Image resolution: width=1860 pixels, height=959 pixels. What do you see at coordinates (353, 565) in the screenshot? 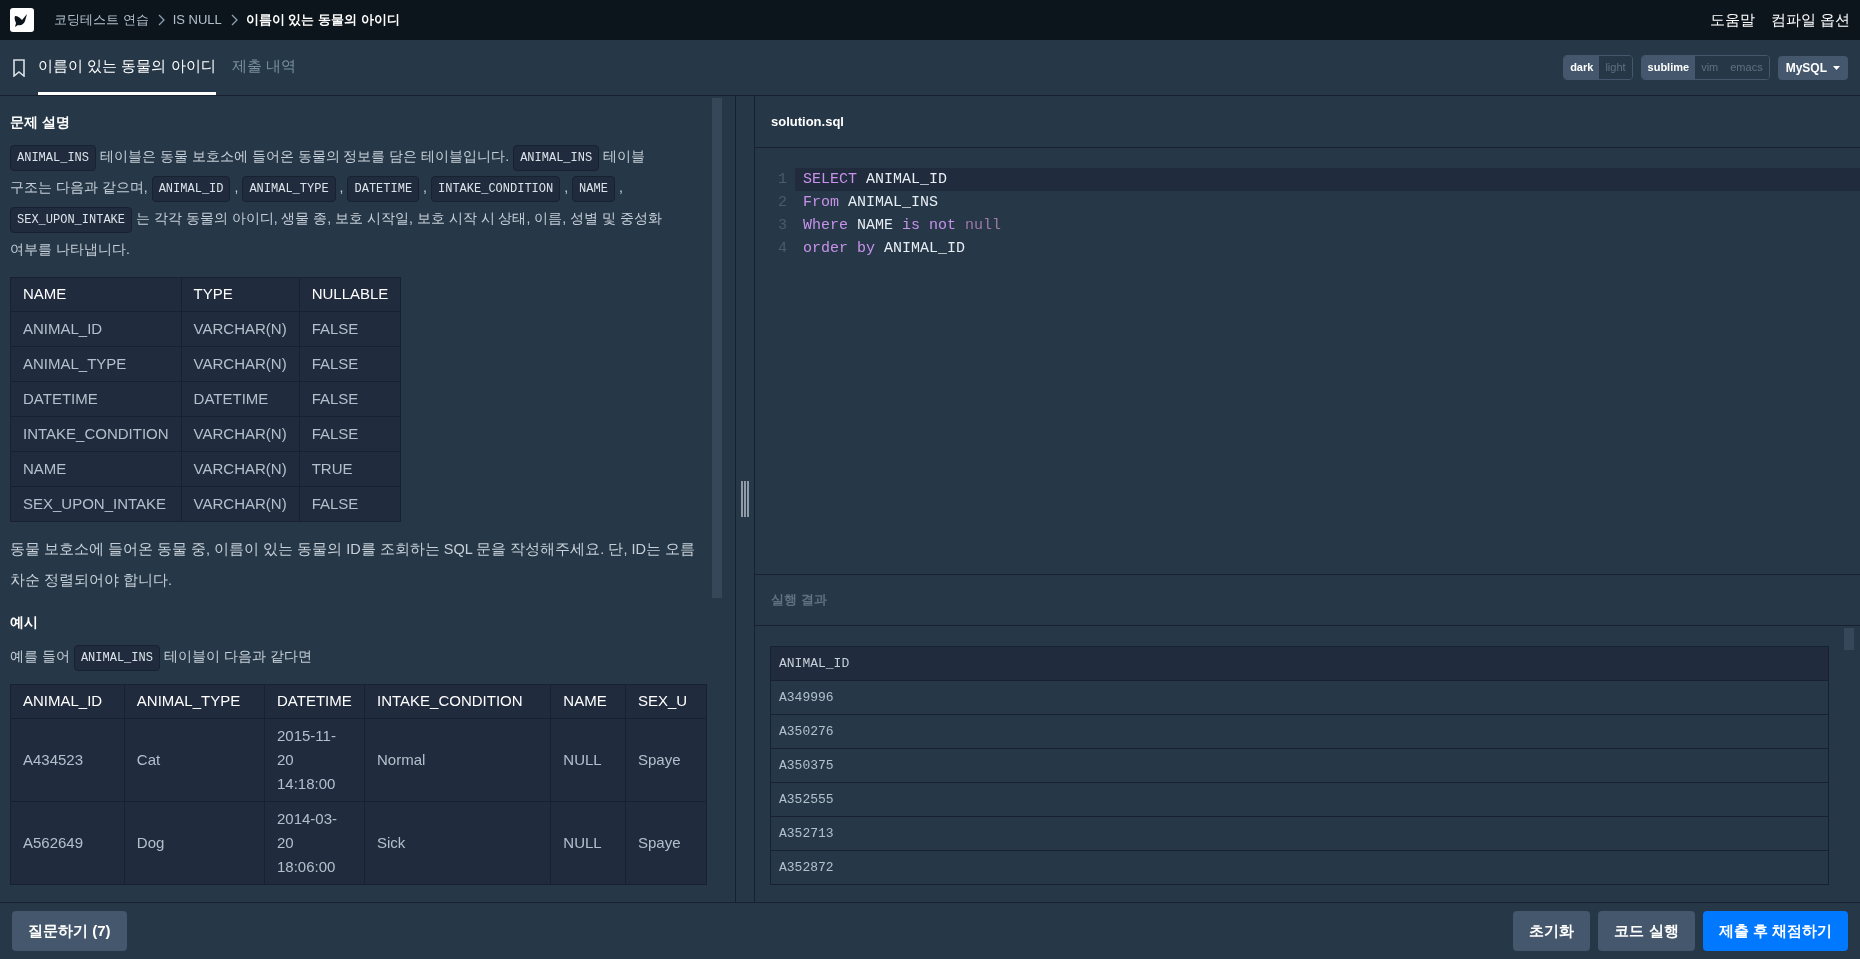
I see `task-text: 동물 보호소에 들어온 동물 중, 이름이 있는 동물의 ID를 조회하는 SQL 문을 작성해주세요. 단, ID는 오름차순 정렬되어야 합니다.` at bounding box center [353, 565].